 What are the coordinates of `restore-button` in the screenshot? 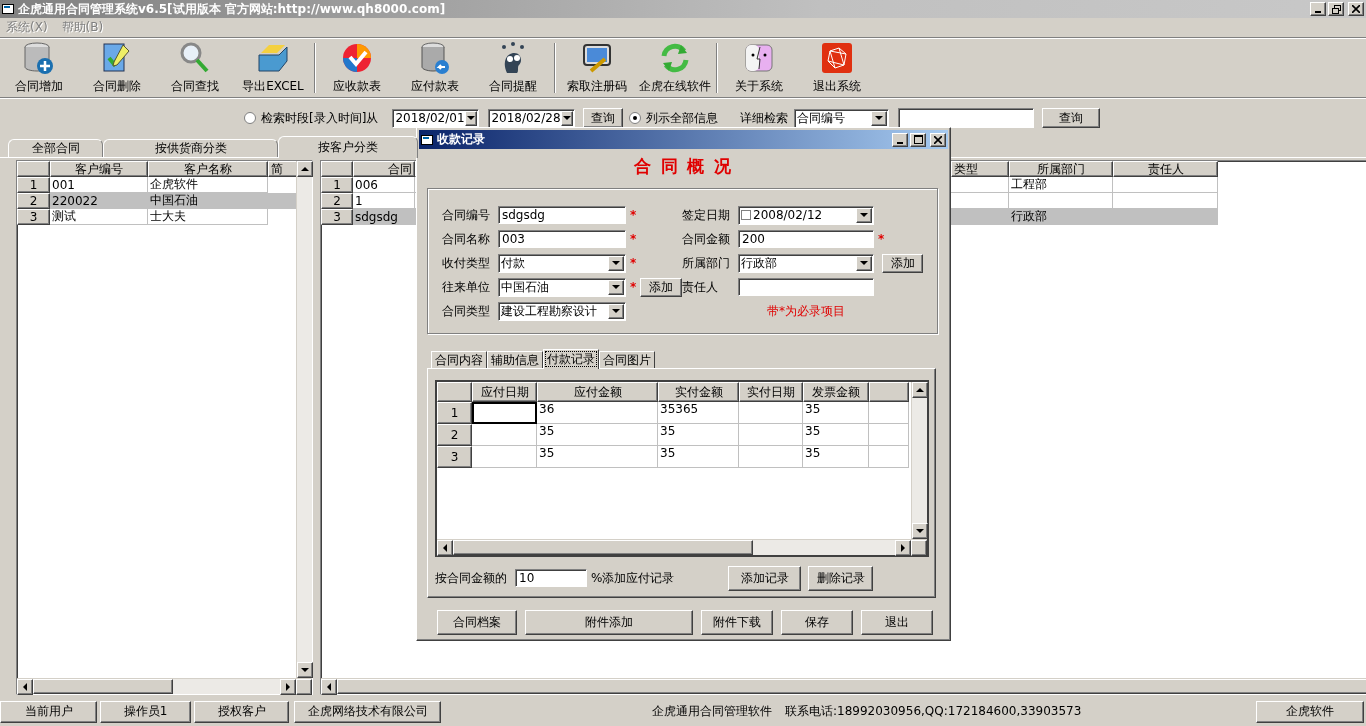 It's located at (1336, 9).